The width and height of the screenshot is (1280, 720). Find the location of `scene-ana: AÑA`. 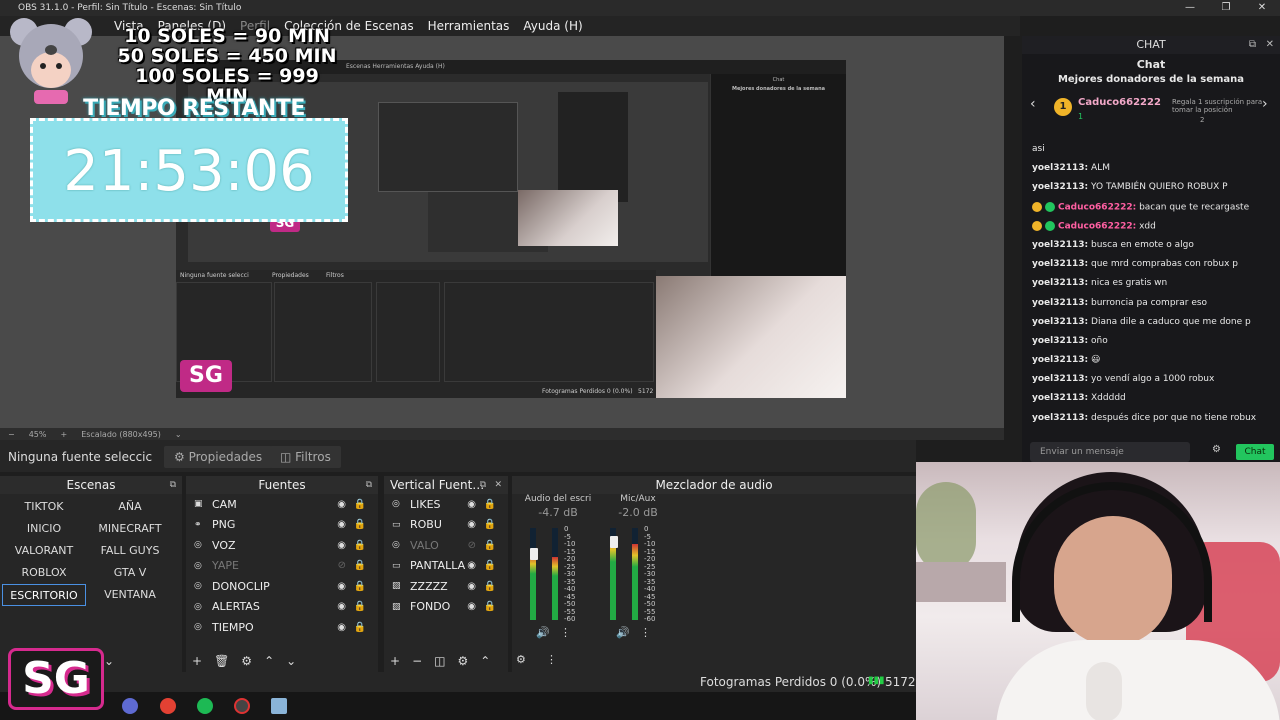

scene-ana: AÑA is located at coordinates (130, 507).